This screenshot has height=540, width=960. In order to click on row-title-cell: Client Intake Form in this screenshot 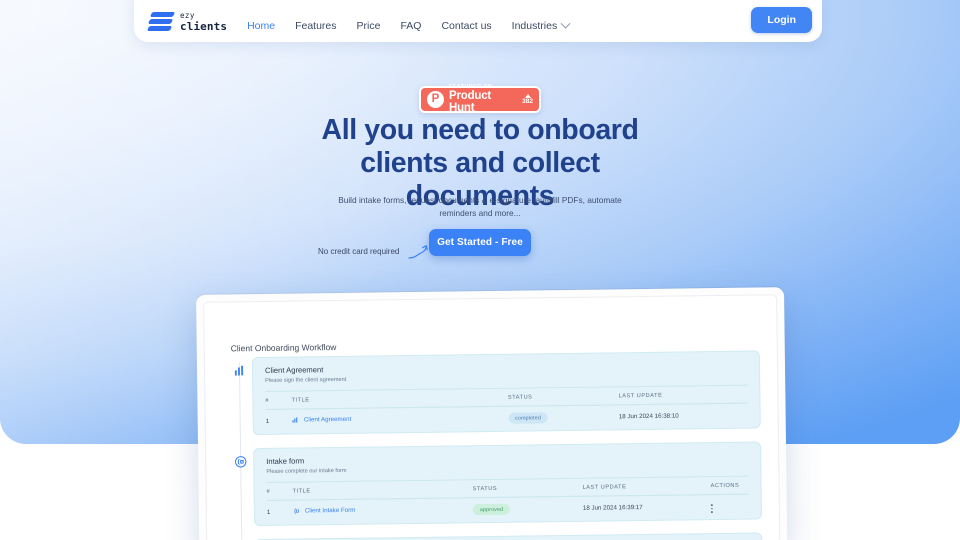, I will do `click(383, 509)`.